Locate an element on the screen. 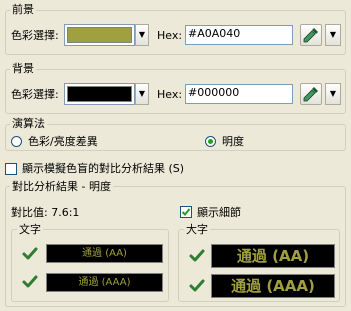  foreground-color-swatch is located at coordinates (99, 35).